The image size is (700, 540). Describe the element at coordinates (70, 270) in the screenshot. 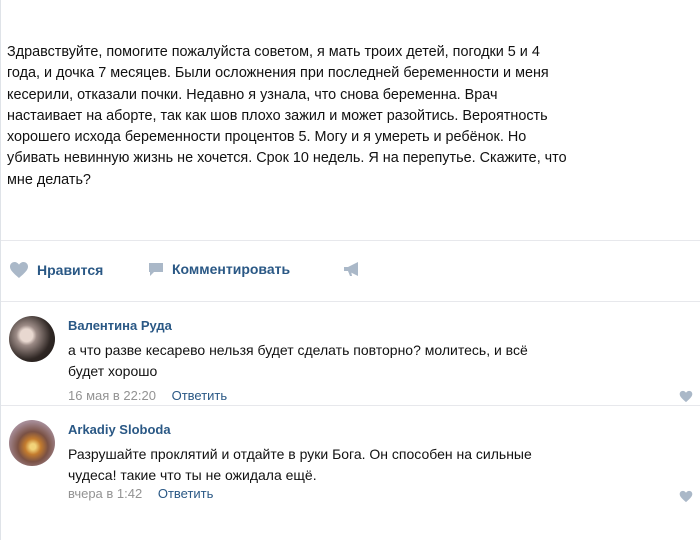

I see `like-label: Нравится` at that location.